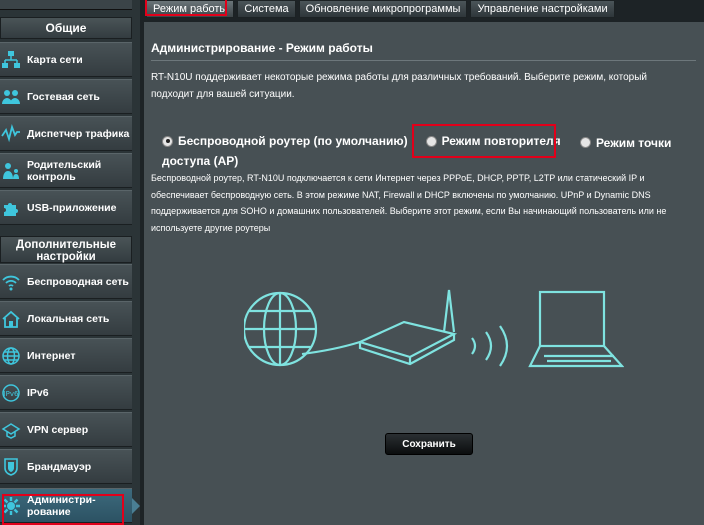 This screenshot has width=704, height=525. I want to click on sidebar-item-label: Администри-рование, so click(61, 505).